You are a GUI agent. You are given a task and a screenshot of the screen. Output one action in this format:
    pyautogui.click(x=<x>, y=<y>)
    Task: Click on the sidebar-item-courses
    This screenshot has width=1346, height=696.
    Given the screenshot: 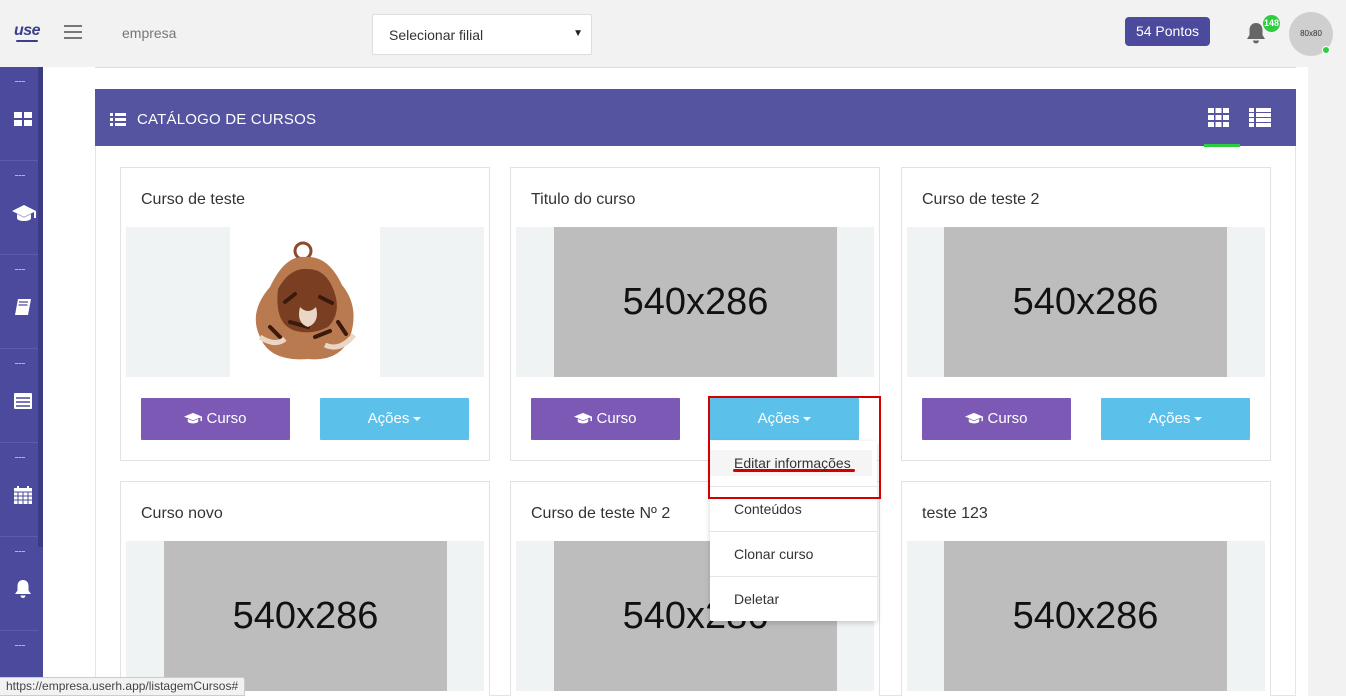 What is the action you would take?
    pyautogui.click(x=19, y=208)
    